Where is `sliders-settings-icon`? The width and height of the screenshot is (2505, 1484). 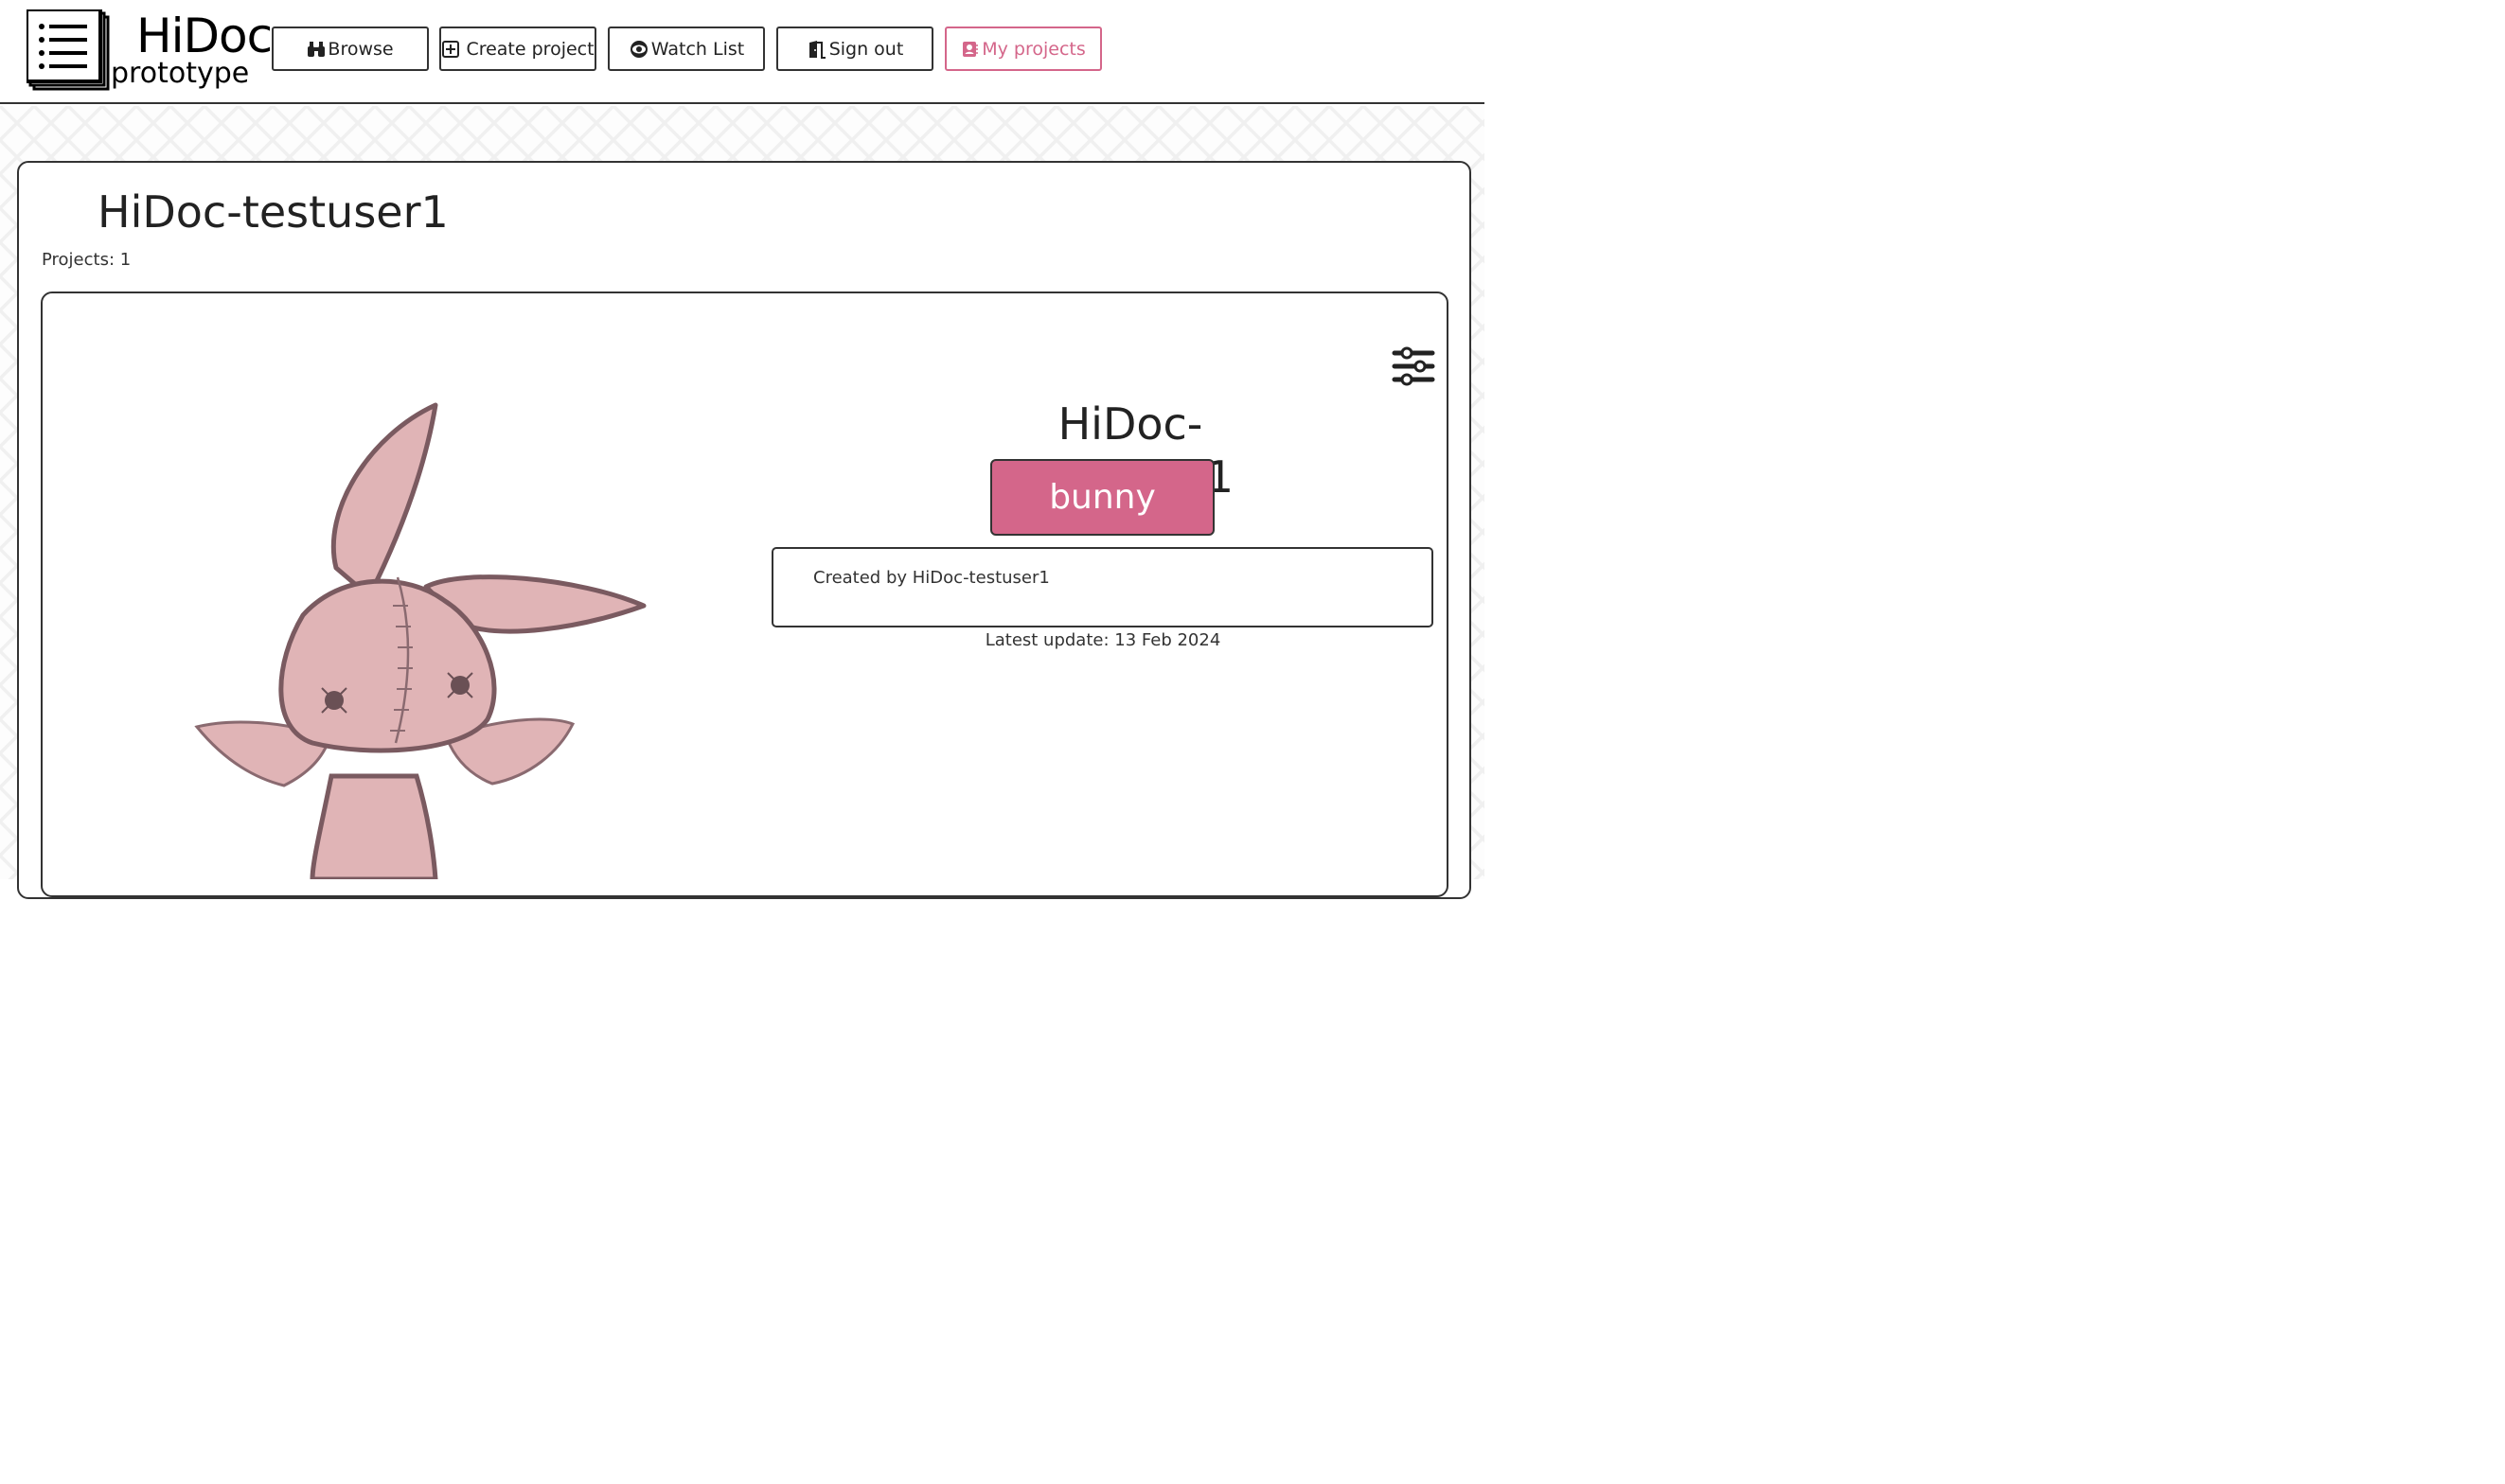
sliders-settings-icon is located at coordinates (1413, 366).